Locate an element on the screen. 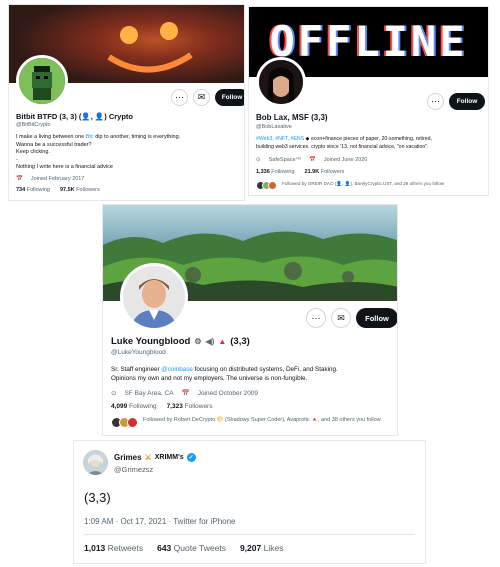 The height and width of the screenshot is (567, 500). profile-meta: ⊙ SafeSpace™ 📅 Joined June 2020 is located at coordinates (311, 160).